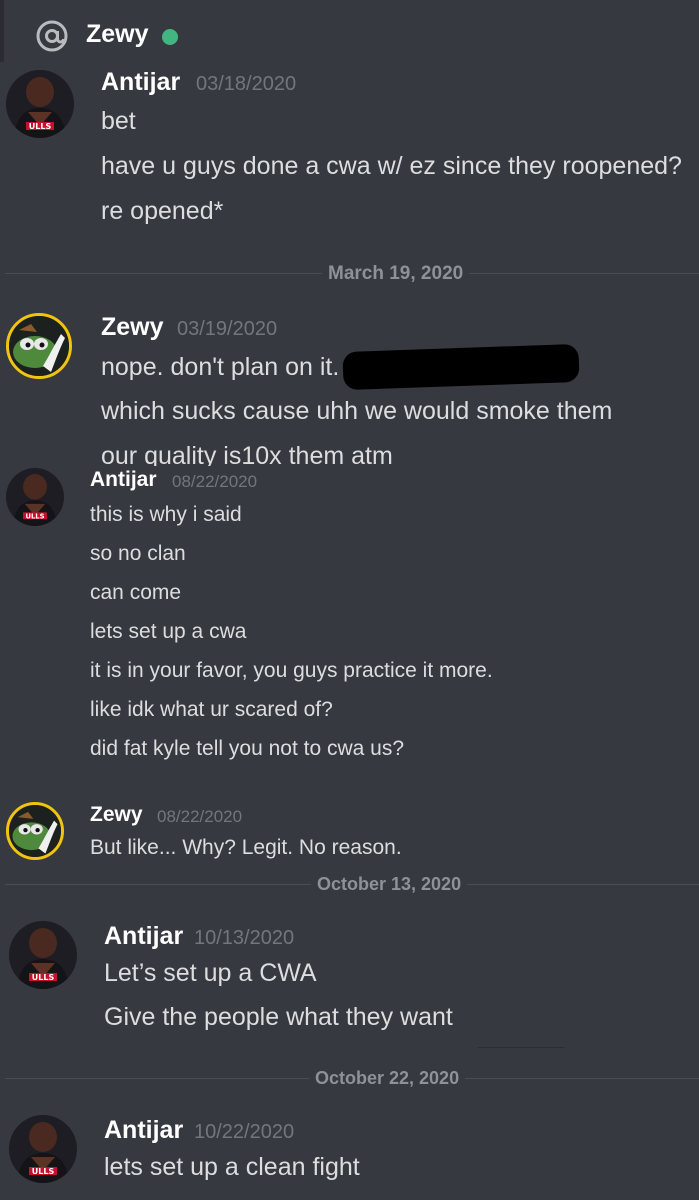 This screenshot has height=1200, width=699. I want to click on dm-header: Zewy, so click(349, 31).